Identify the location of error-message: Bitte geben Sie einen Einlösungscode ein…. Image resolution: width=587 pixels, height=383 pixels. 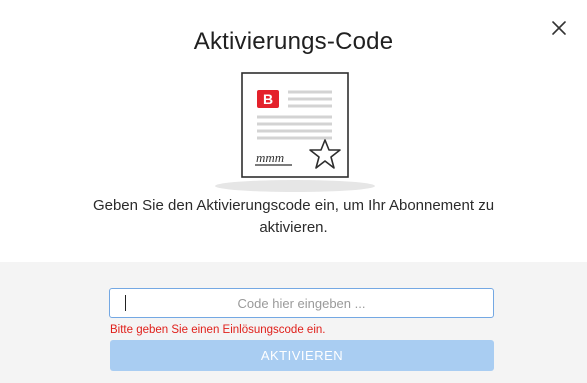
(218, 330).